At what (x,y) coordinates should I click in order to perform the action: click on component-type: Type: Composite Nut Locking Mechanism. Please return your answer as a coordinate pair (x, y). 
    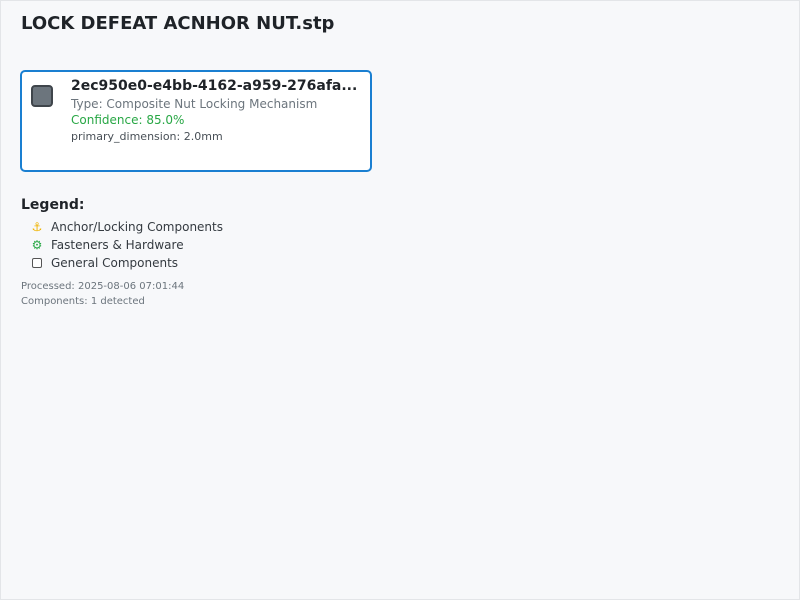
    Looking at the image, I should click on (194, 104).